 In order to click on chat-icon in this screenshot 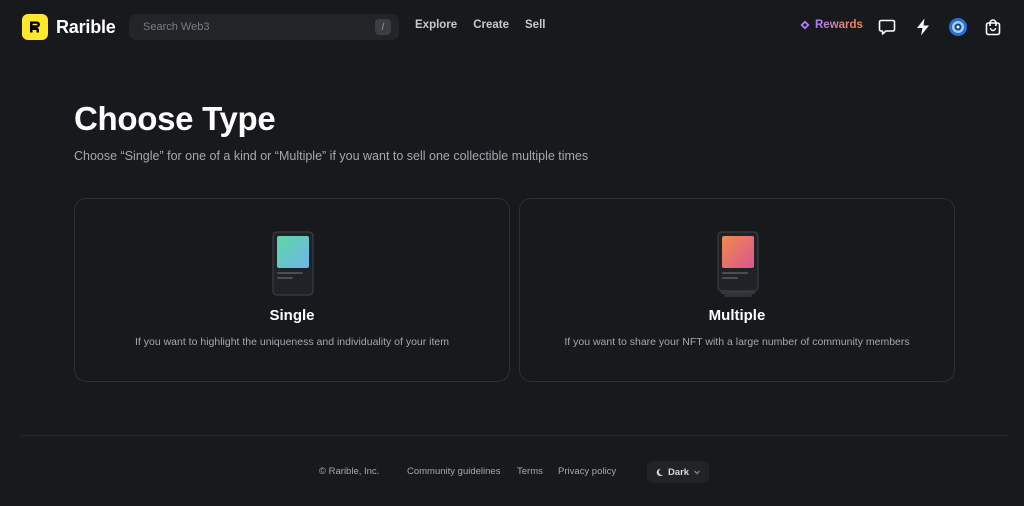, I will do `click(887, 27)`.